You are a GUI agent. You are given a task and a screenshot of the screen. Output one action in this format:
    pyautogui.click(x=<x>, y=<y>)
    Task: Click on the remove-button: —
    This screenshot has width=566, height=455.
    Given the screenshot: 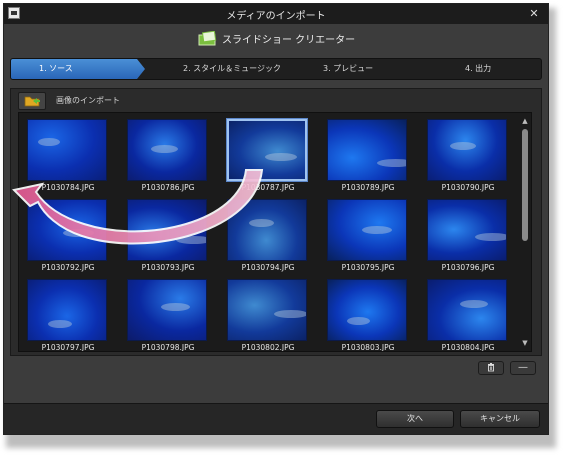 What is the action you would take?
    pyautogui.click(x=523, y=368)
    